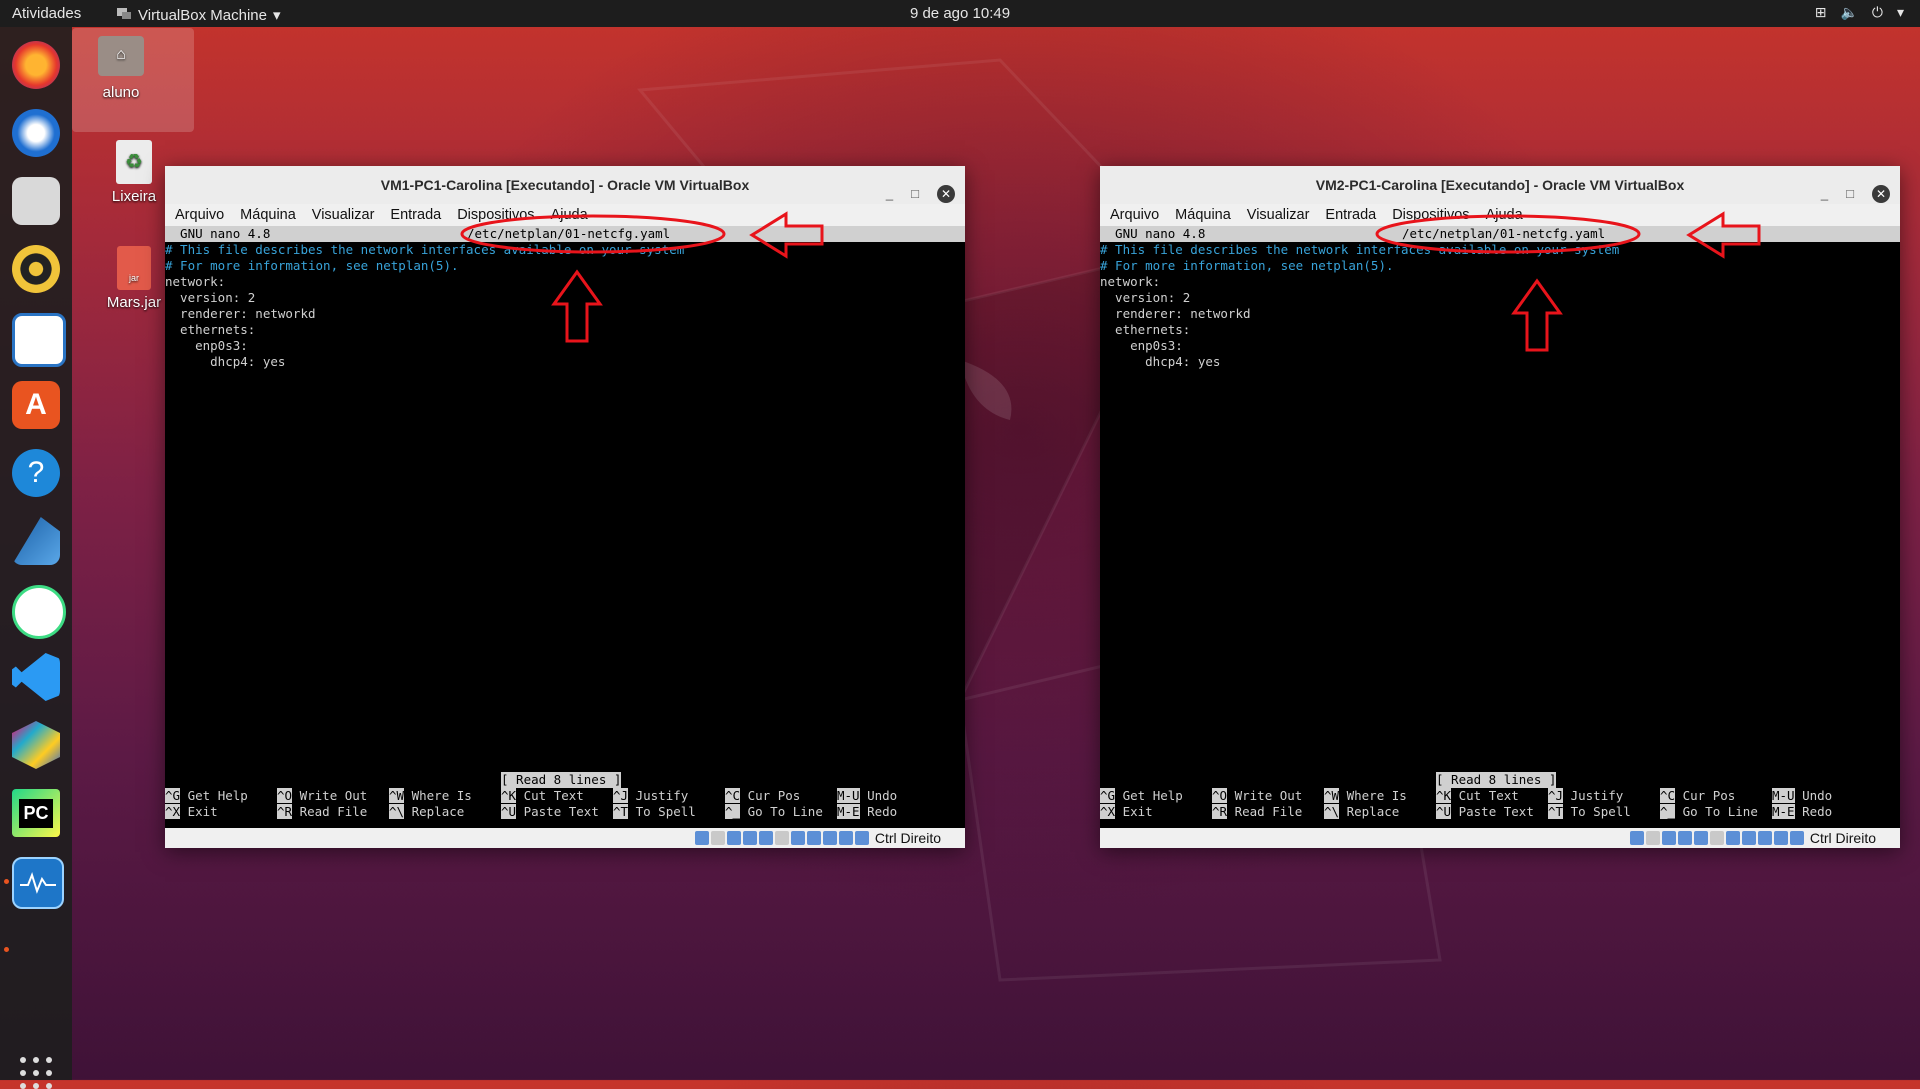 The width and height of the screenshot is (1920, 1089). What do you see at coordinates (1700, 838) in the screenshot?
I see `usb-icon` at bounding box center [1700, 838].